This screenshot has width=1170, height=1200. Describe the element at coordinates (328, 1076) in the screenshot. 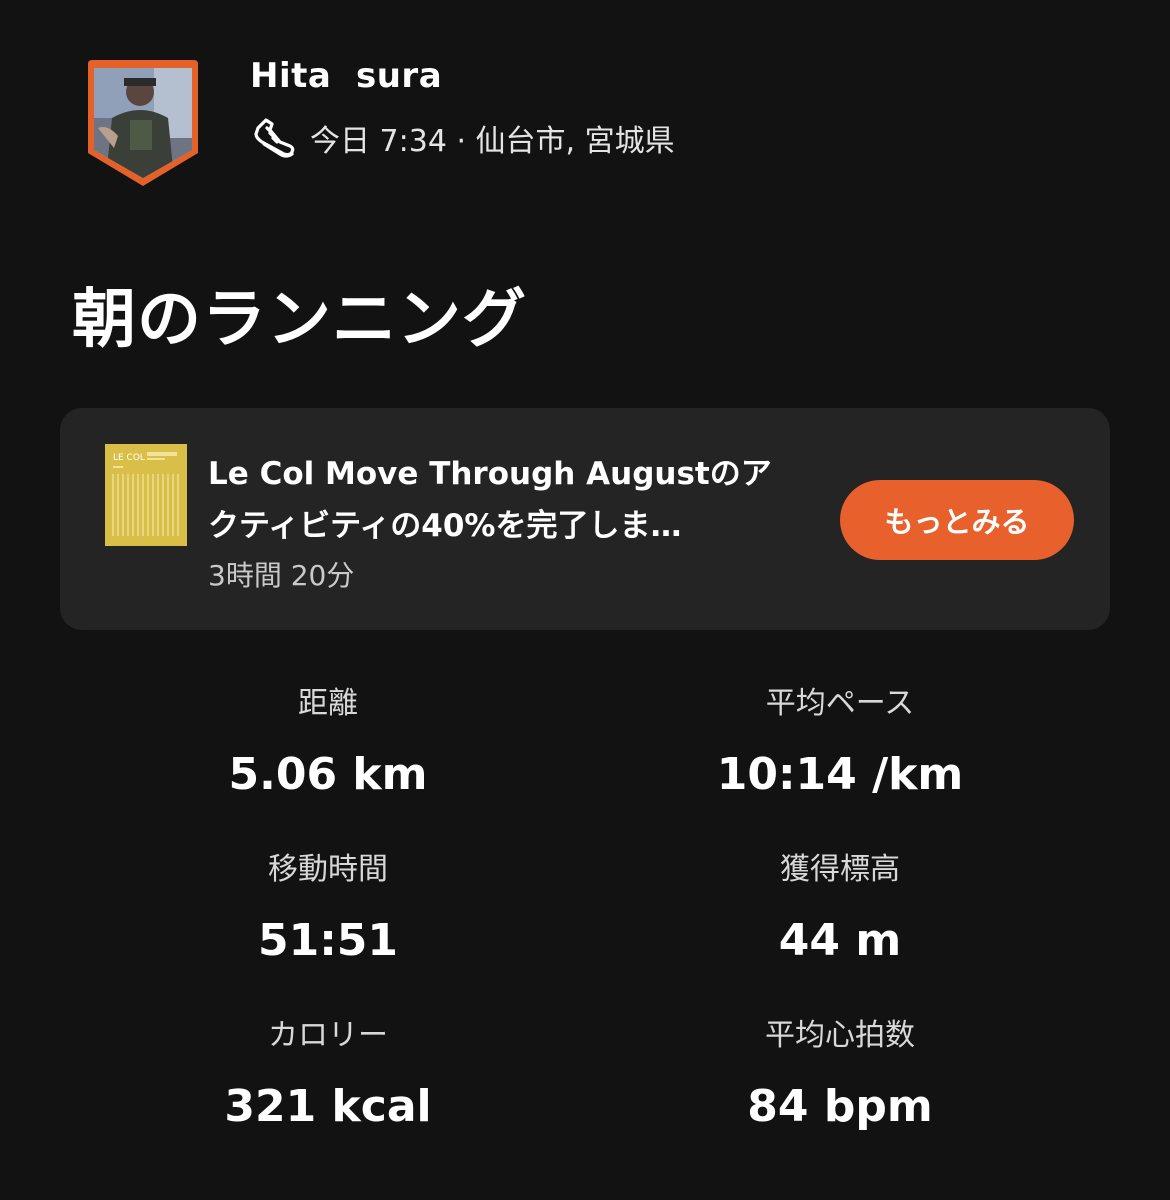

I see `stat-calories: カロリー 321 kcal` at that location.